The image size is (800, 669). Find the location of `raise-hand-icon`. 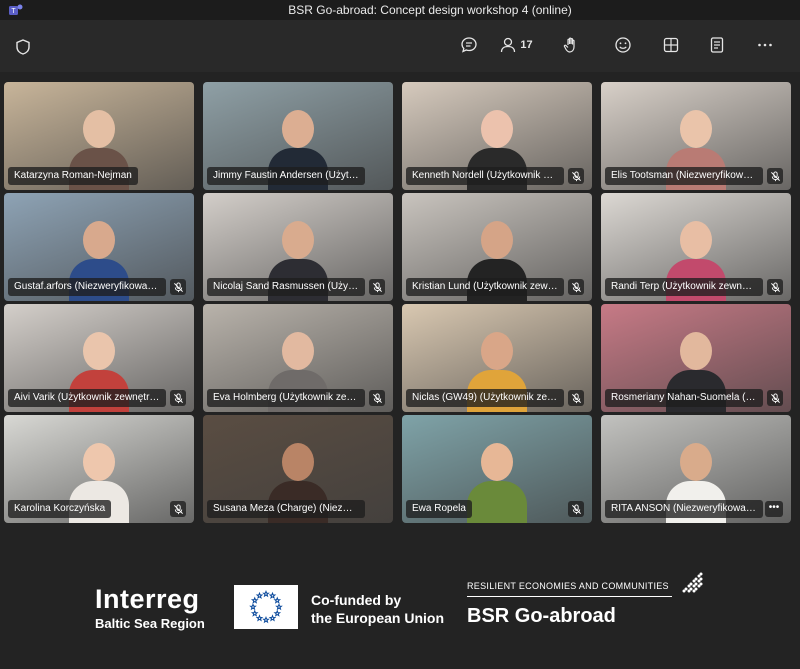

raise-hand-icon is located at coordinates (569, 45).